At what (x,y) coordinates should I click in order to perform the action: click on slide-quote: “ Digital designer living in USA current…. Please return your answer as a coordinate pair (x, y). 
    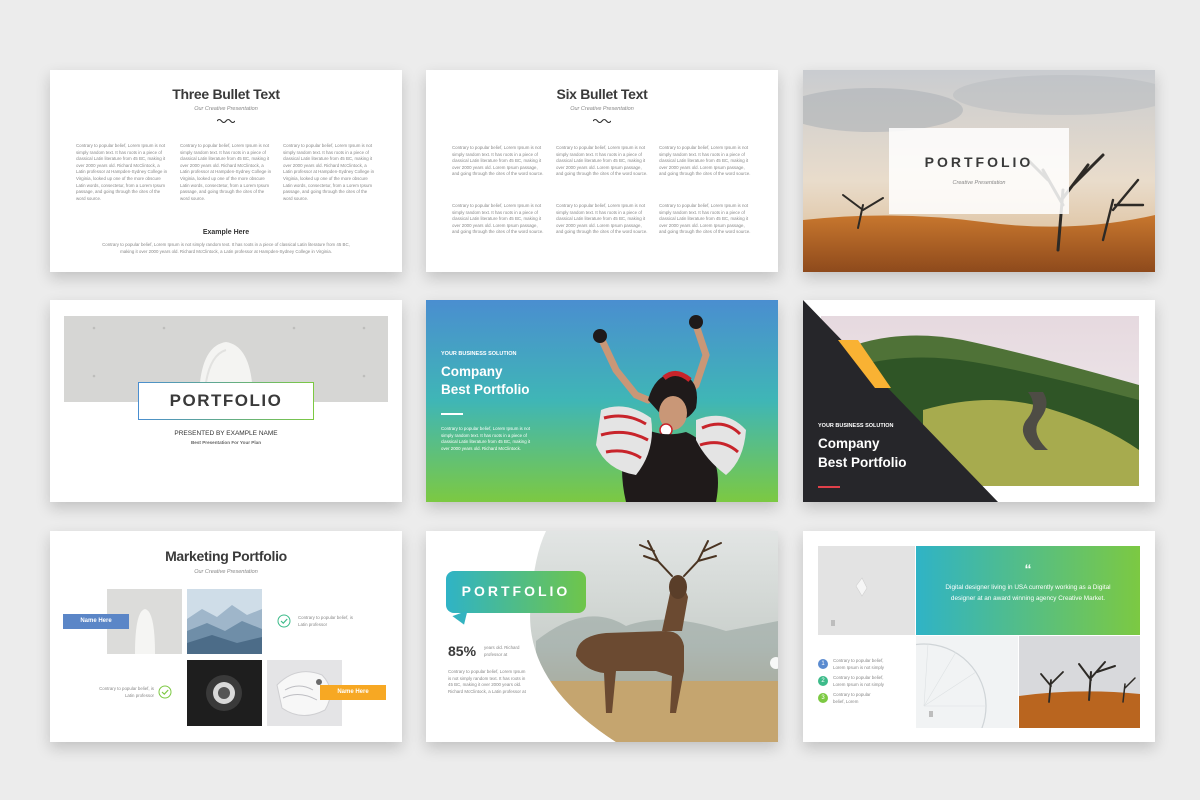
    Looking at the image, I should click on (979, 636).